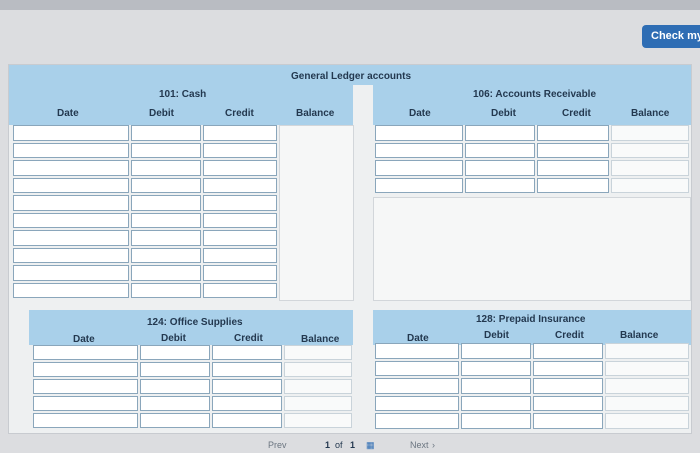 The image size is (700, 453). Describe the element at coordinates (68, 113) in the screenshot. I see `cash-date-header: Date` at that location.